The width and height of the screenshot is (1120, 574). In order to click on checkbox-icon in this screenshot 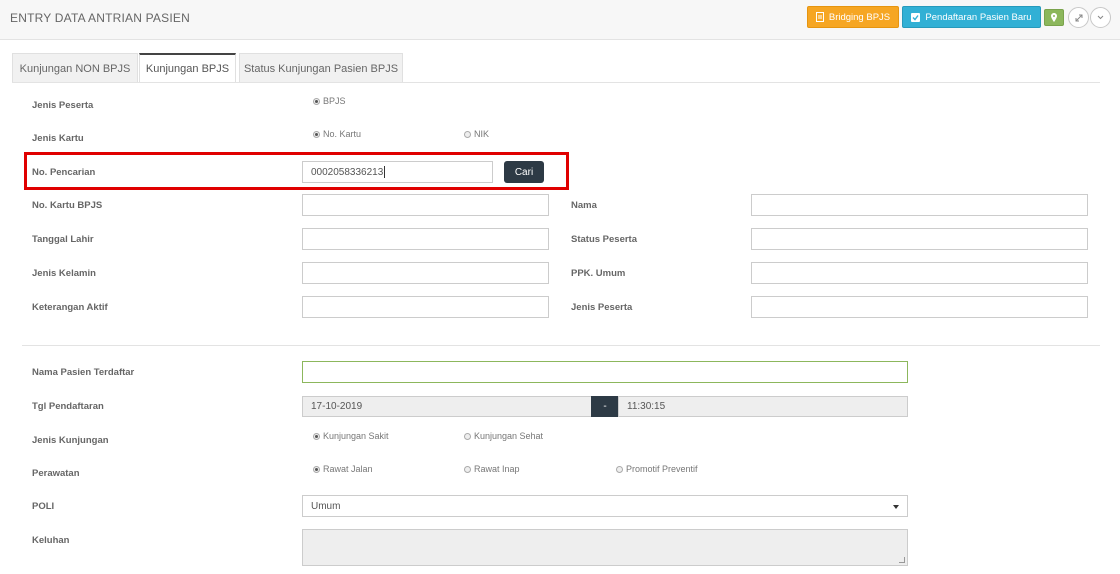, I will do `click(916, 17)`.